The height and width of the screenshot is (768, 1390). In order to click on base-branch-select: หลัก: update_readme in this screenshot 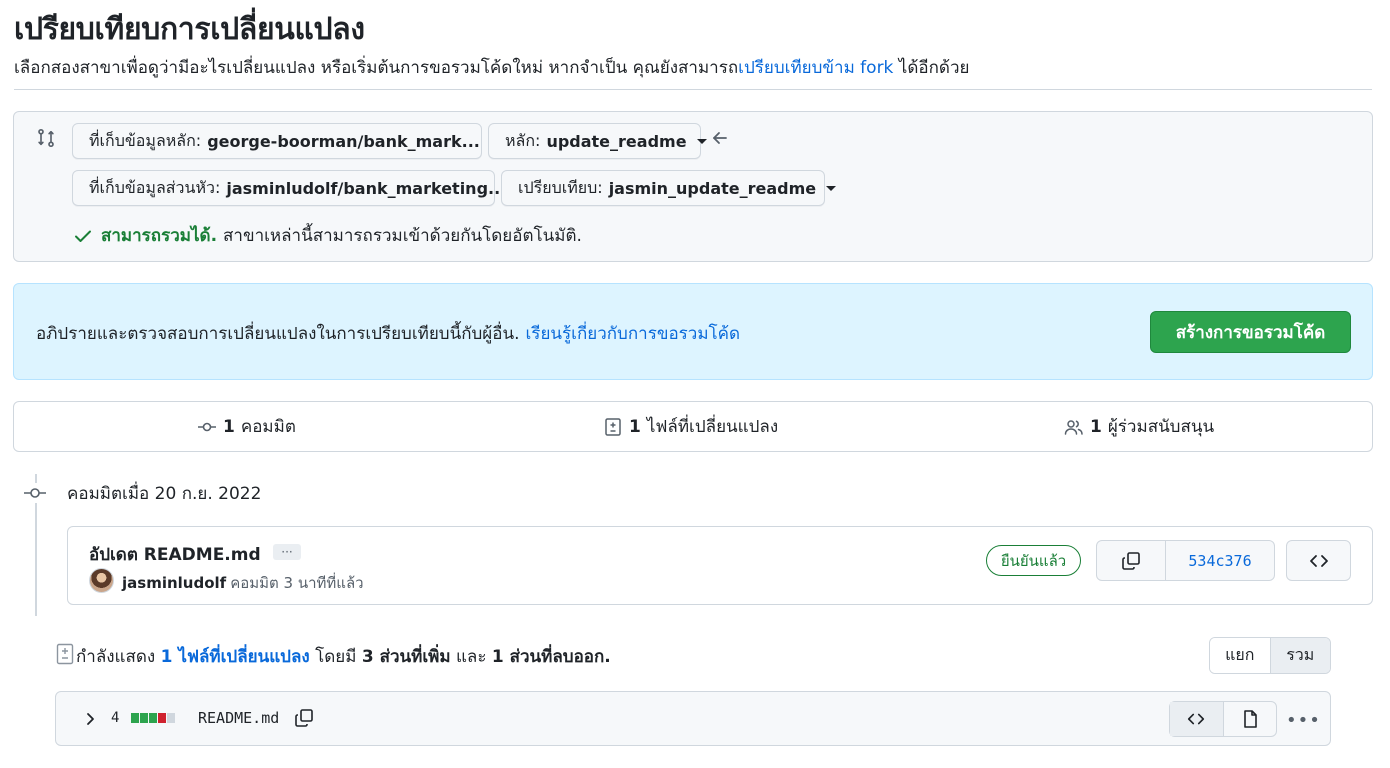, I will do `click(597, 141)`.